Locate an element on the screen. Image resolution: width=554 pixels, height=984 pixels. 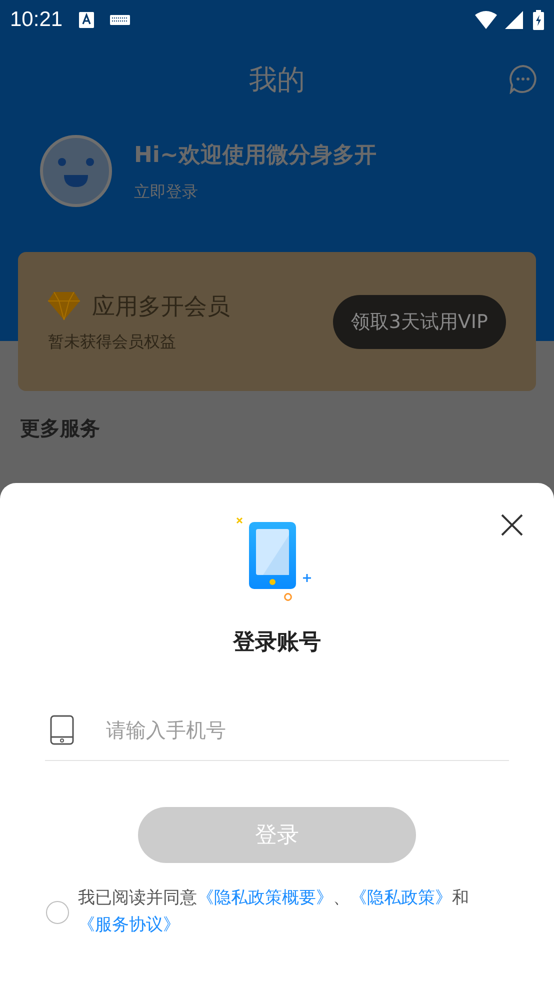
smiley-avatar is located at coordinates (76, 171).